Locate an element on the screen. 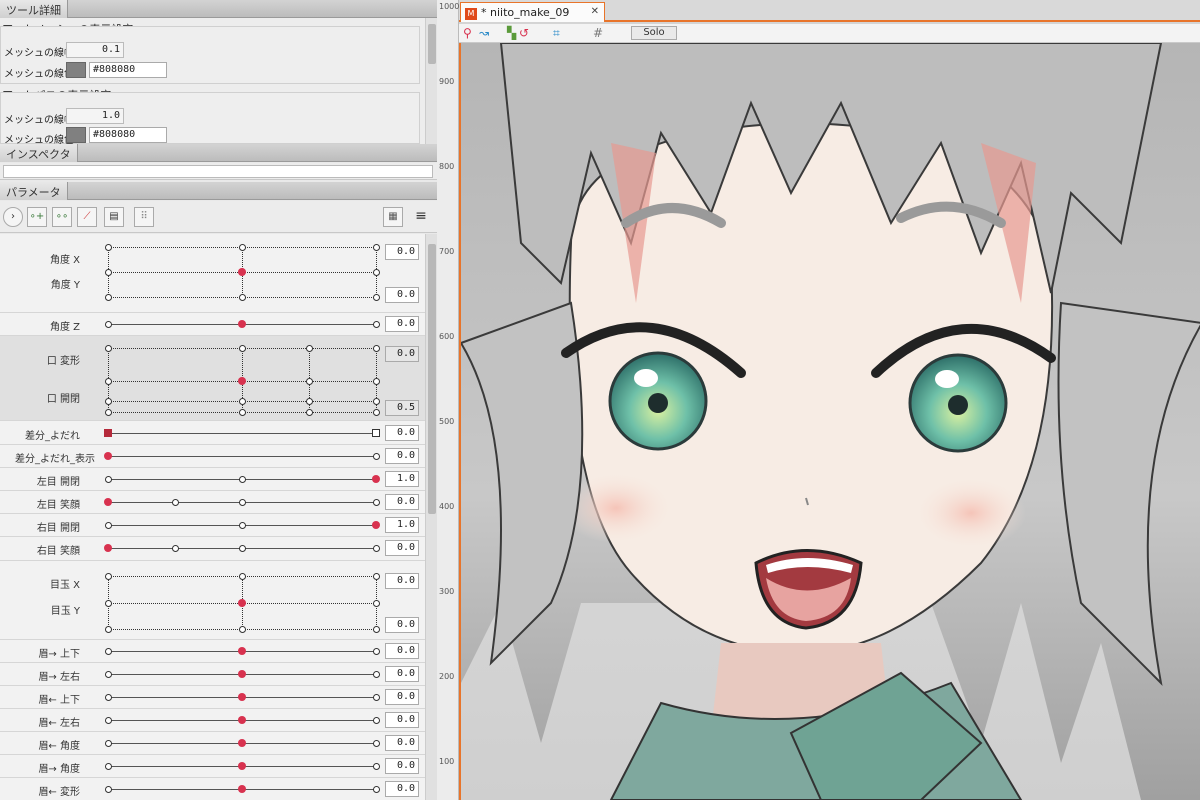  tool-details-tab: ツール詳細 is located at coordinates (34, 9).